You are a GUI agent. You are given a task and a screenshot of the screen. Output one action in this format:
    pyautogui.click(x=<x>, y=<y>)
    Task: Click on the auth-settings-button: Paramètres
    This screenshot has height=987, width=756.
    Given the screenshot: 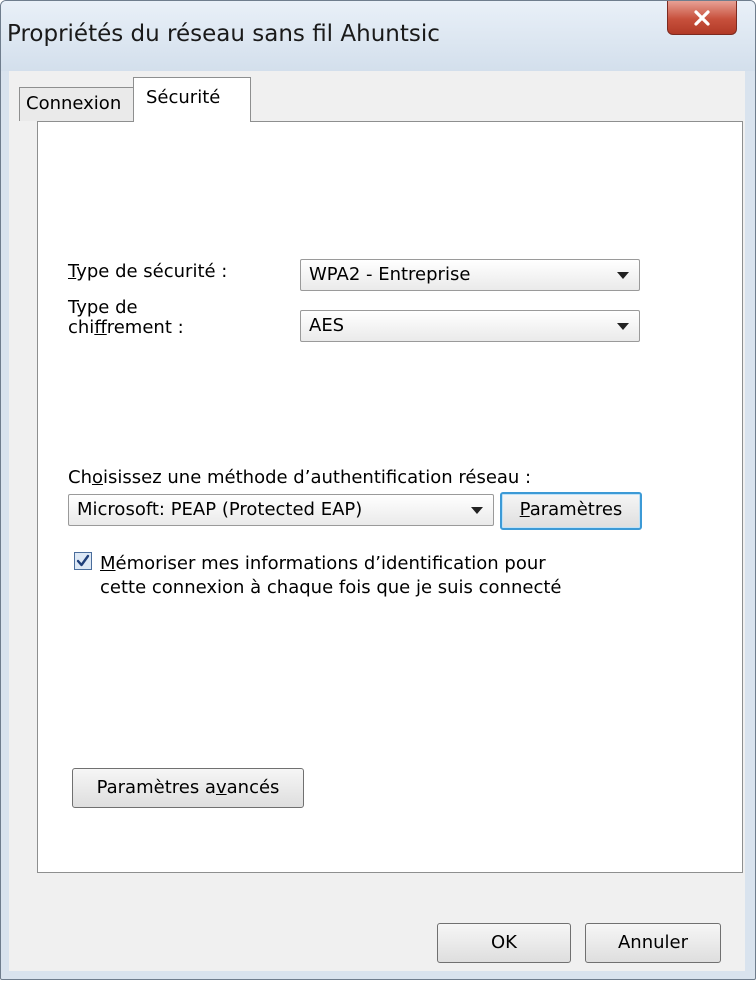 What is the action you would take?
    pyautogui.click(x=571, y=511)
    